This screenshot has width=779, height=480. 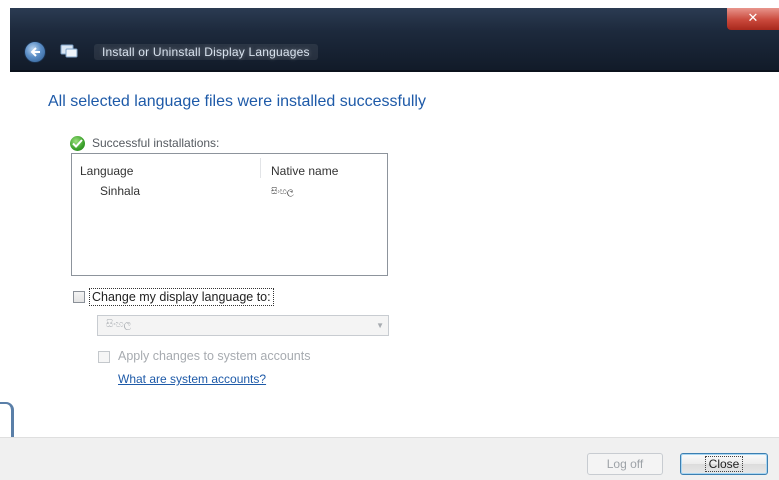 What do you see at coordinates (229, 190) in the screenshot?
I see `list-row: Sinhala සිංහල` at bounding box center [229, 190].